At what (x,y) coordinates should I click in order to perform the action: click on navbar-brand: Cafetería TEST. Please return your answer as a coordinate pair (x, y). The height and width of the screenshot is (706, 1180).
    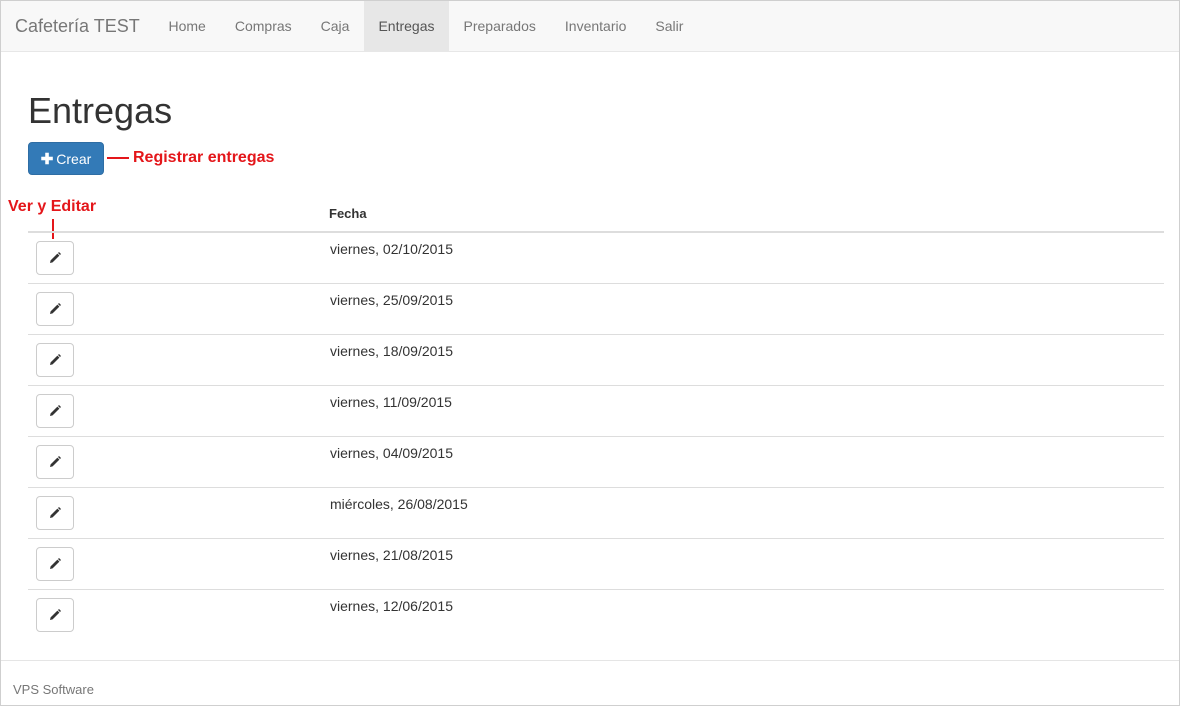
    Looking at the image, I should click on (77, 26).